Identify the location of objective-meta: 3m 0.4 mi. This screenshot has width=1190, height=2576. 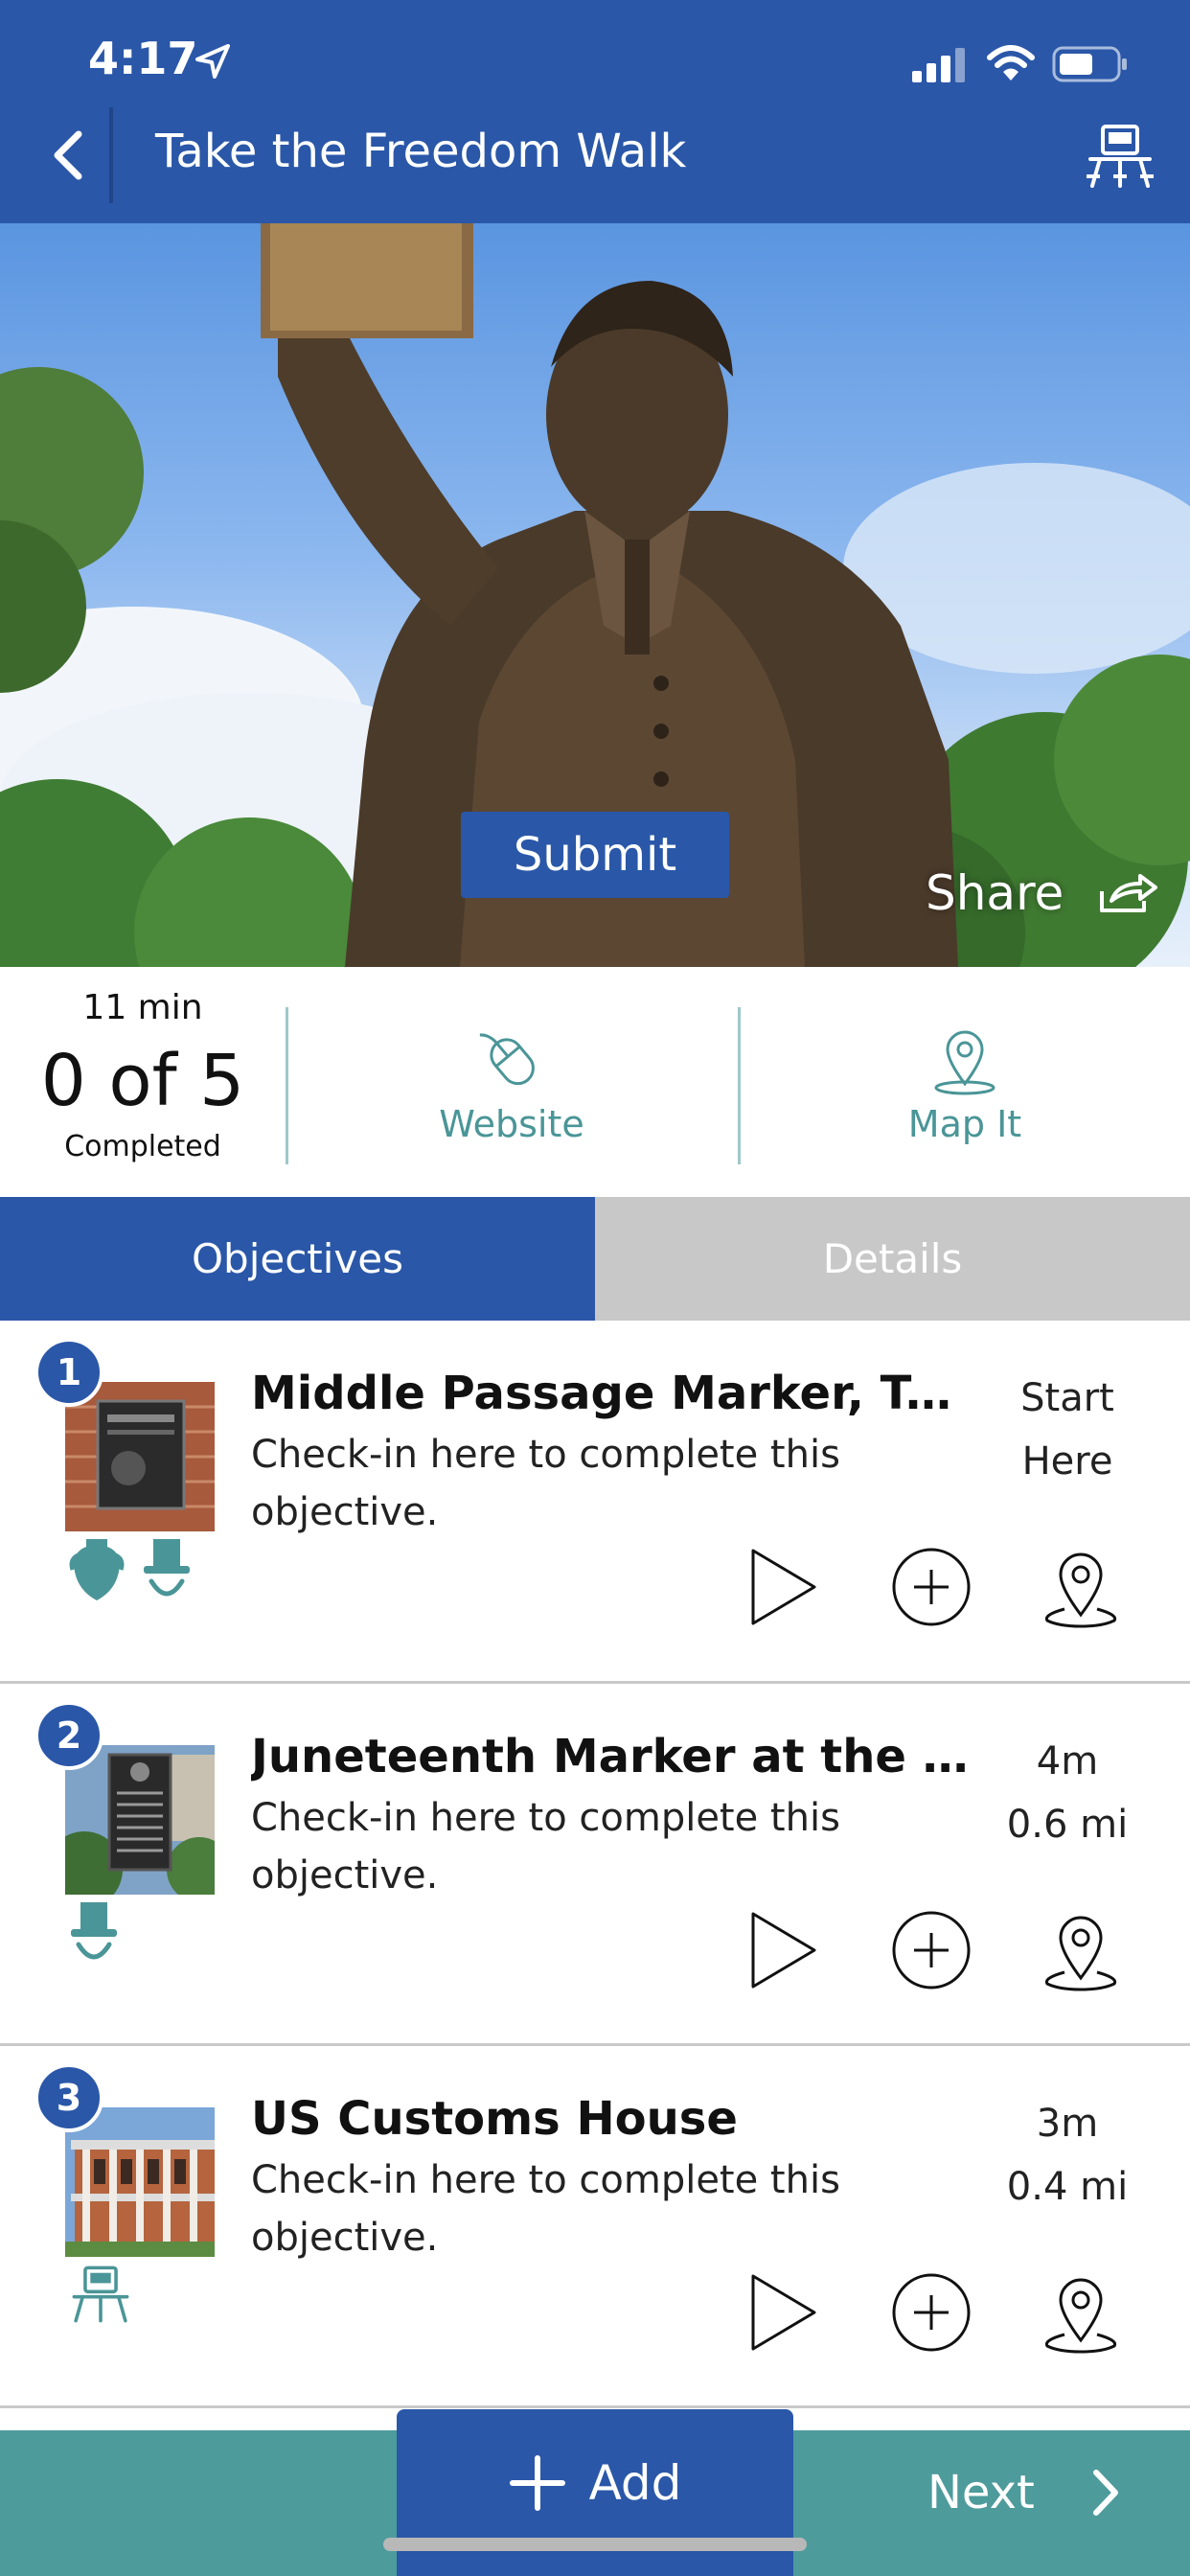
(1068, 2156).